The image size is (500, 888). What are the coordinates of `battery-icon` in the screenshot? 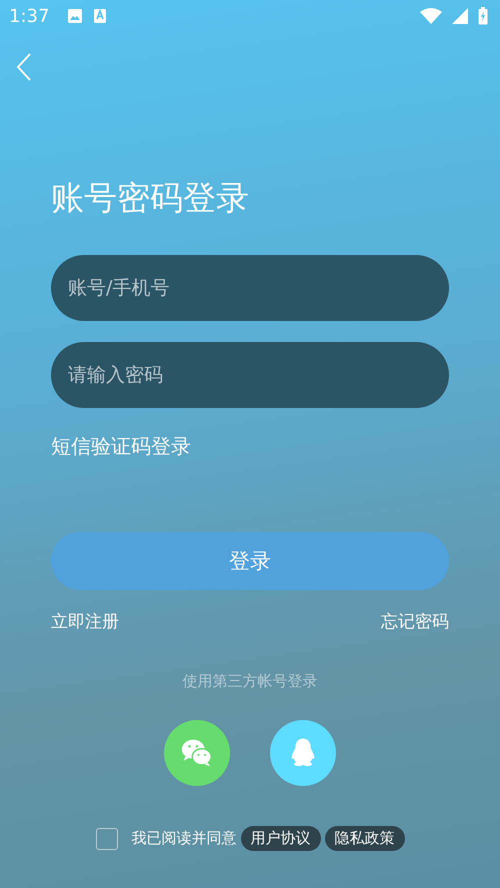 It's located at (483, 16).